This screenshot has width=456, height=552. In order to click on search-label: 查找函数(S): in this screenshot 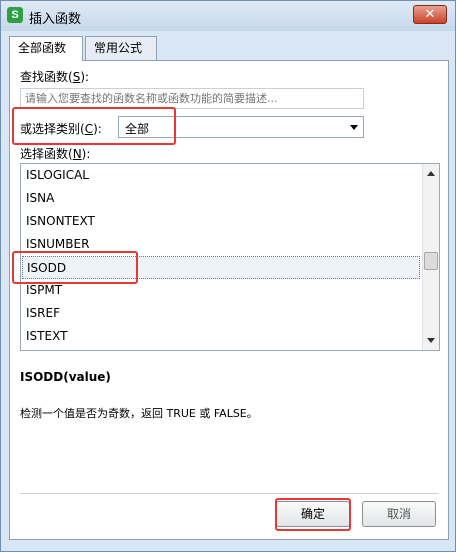, I will do `click(55, 77)`.